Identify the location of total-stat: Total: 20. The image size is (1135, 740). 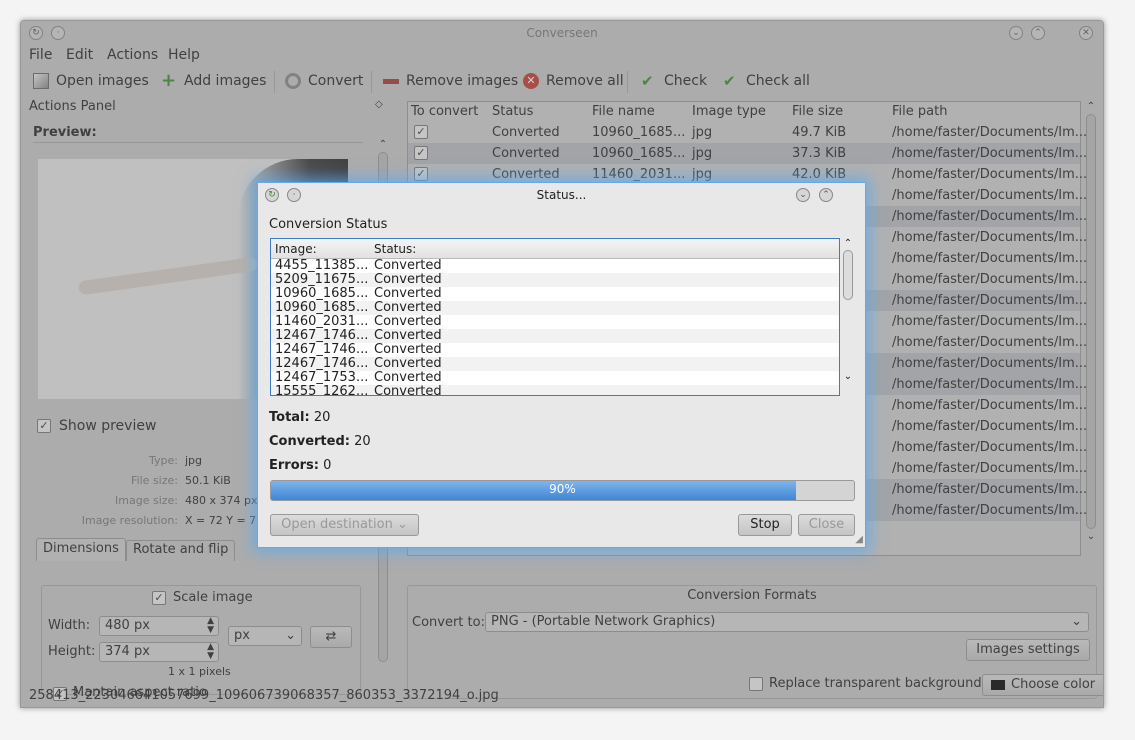
(300, 417).